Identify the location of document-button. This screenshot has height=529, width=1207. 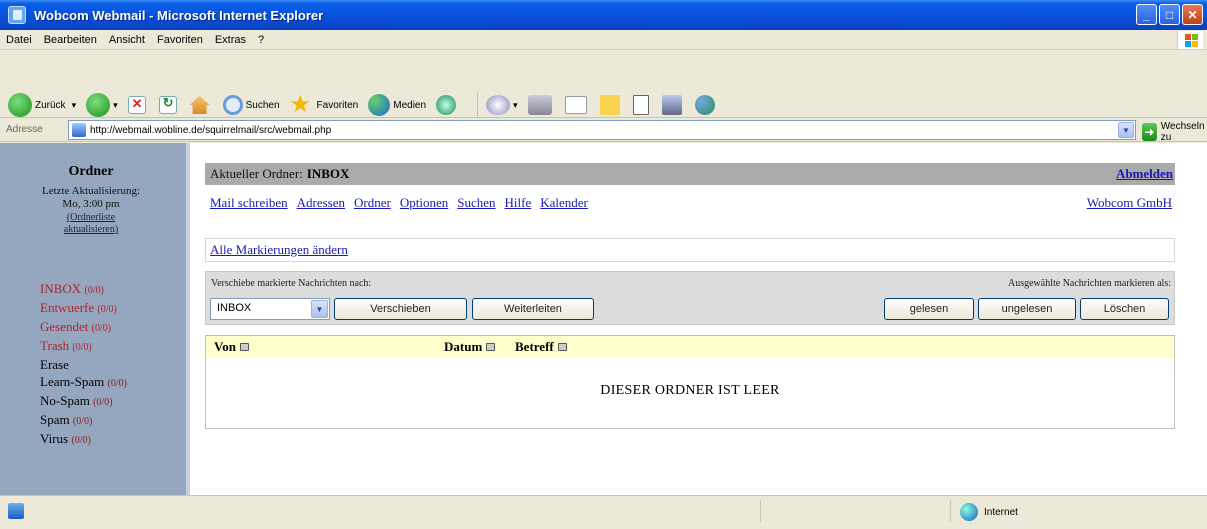
(642, 105).